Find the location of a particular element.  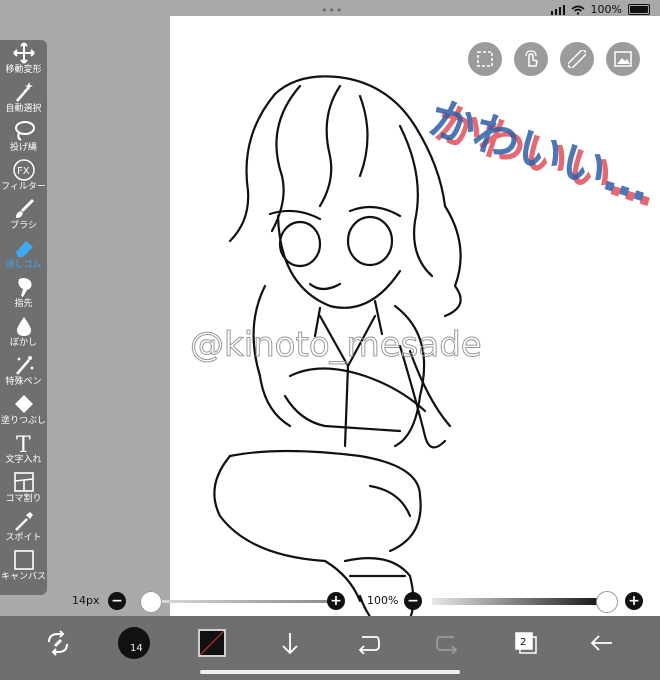

svg-text: FX is located at coordinates (23, 171).